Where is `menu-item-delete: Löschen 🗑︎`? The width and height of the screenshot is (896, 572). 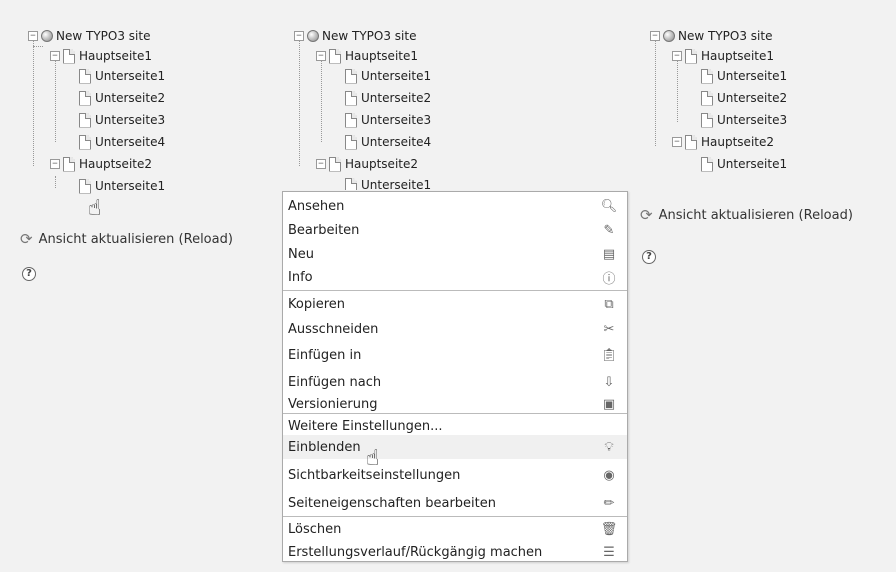 menu-item-delete: Löschen 🗑︎ is located at coordinates (455, 529).